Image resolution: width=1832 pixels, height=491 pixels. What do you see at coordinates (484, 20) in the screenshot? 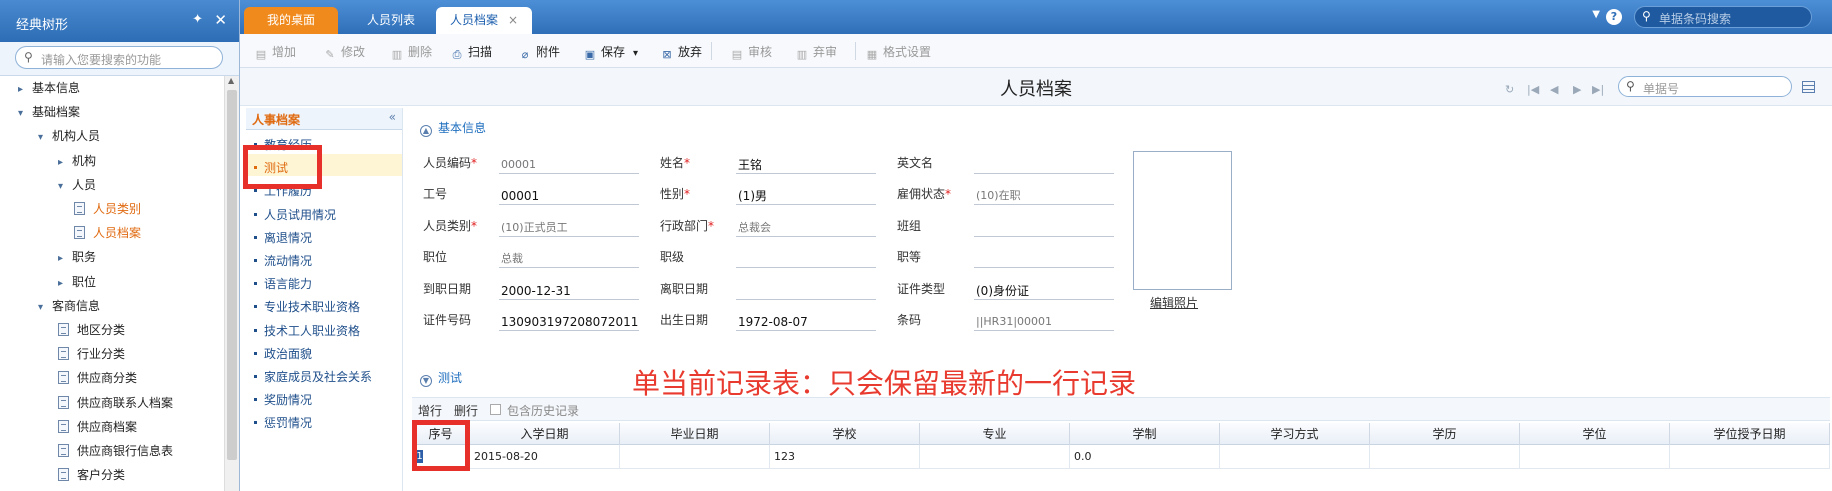
I see `tab-personnel-archive: 人员档案 ×` at bounding box center [484, 20].